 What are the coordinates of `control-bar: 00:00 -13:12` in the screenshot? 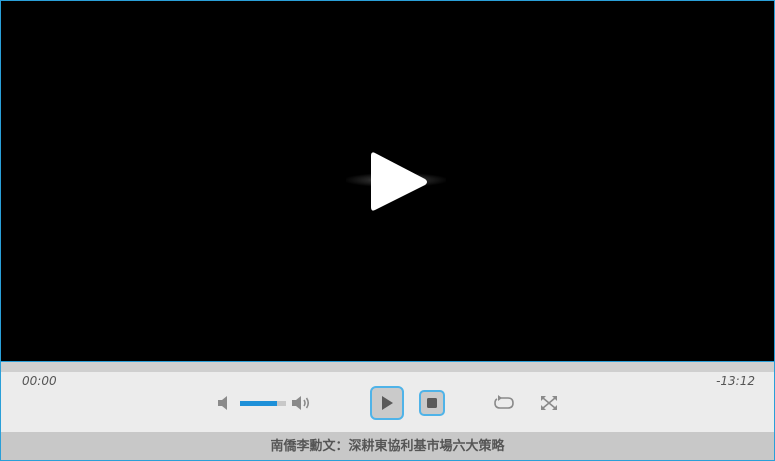 It's located at (387, 402).